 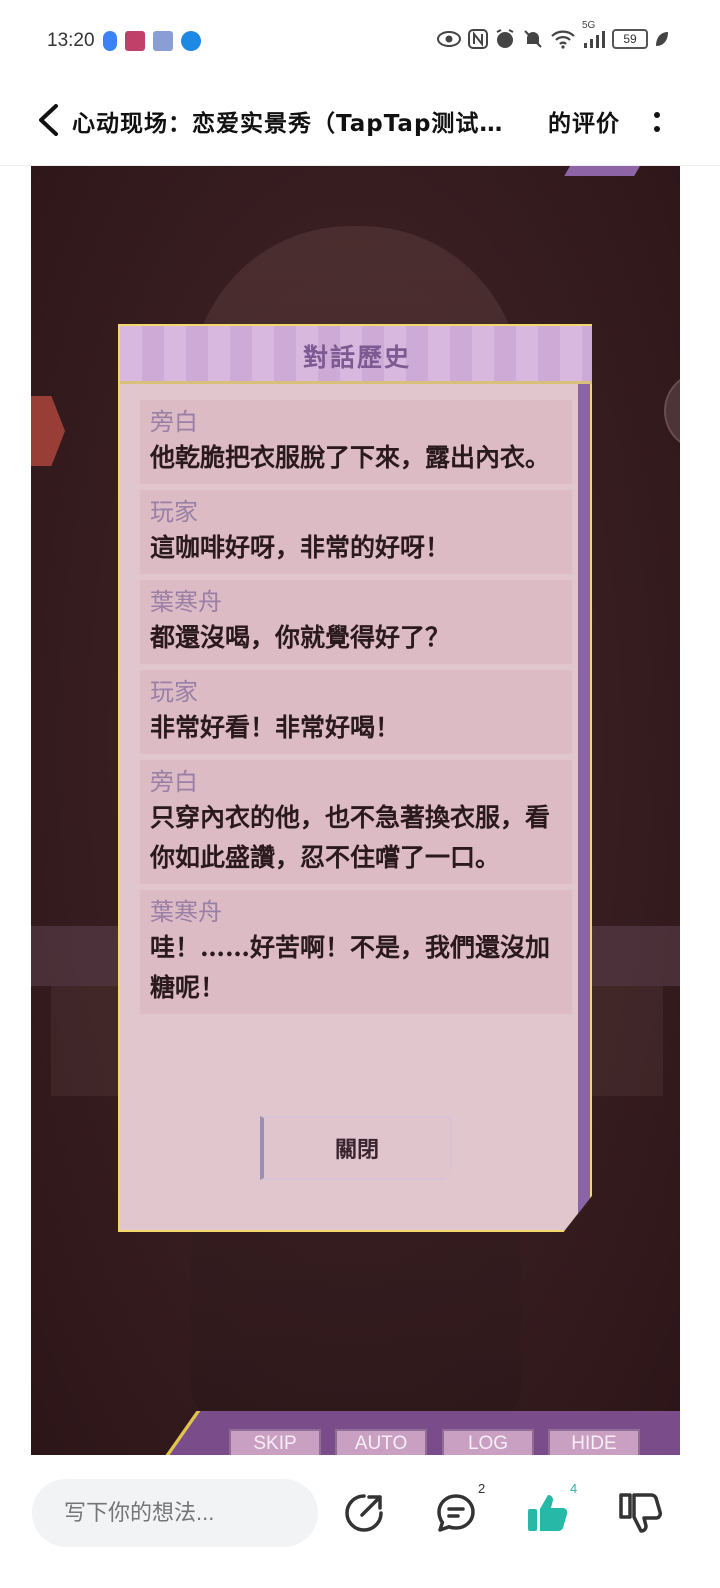 I want to click on share-icon, so click(x=364, y=1513).